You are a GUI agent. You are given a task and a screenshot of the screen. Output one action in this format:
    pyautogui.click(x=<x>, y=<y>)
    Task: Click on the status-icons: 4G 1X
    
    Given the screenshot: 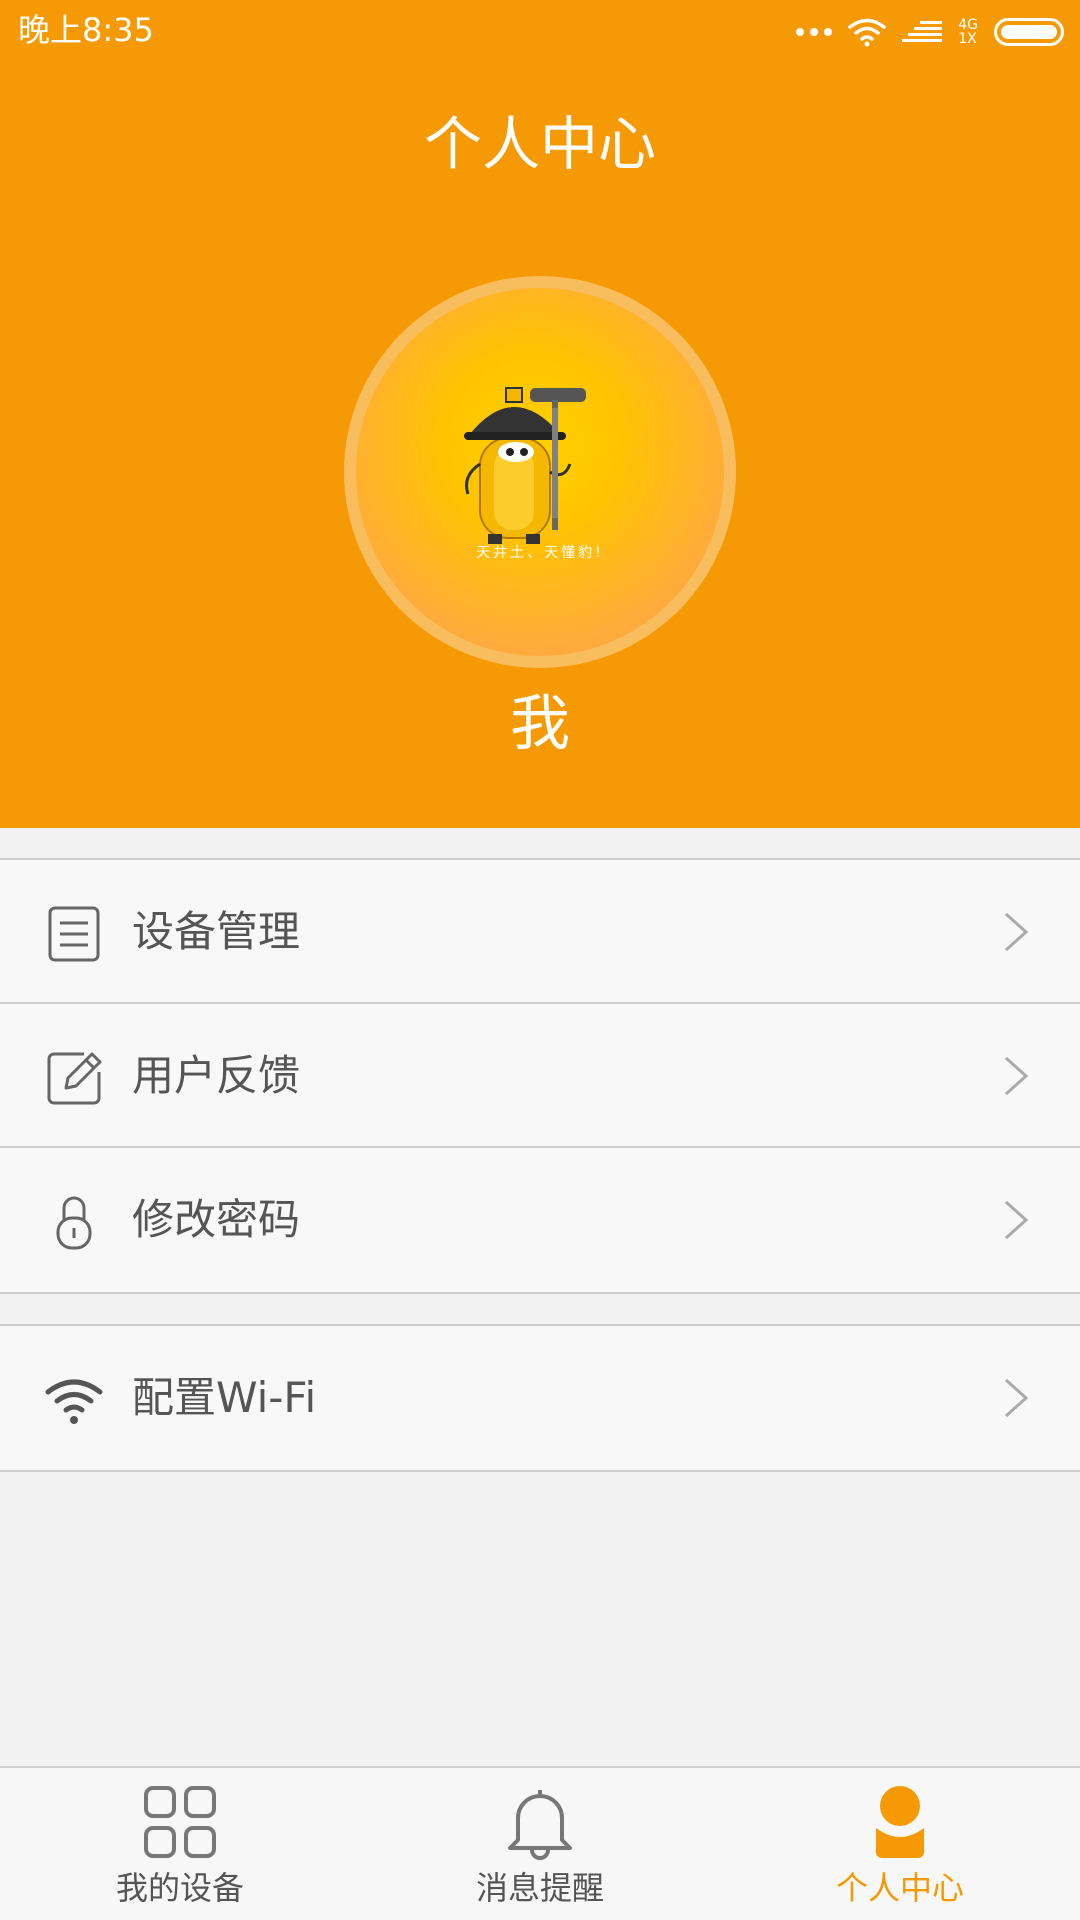 What is the action you would take?
    pyautogui.click(x=930, y=32)
    